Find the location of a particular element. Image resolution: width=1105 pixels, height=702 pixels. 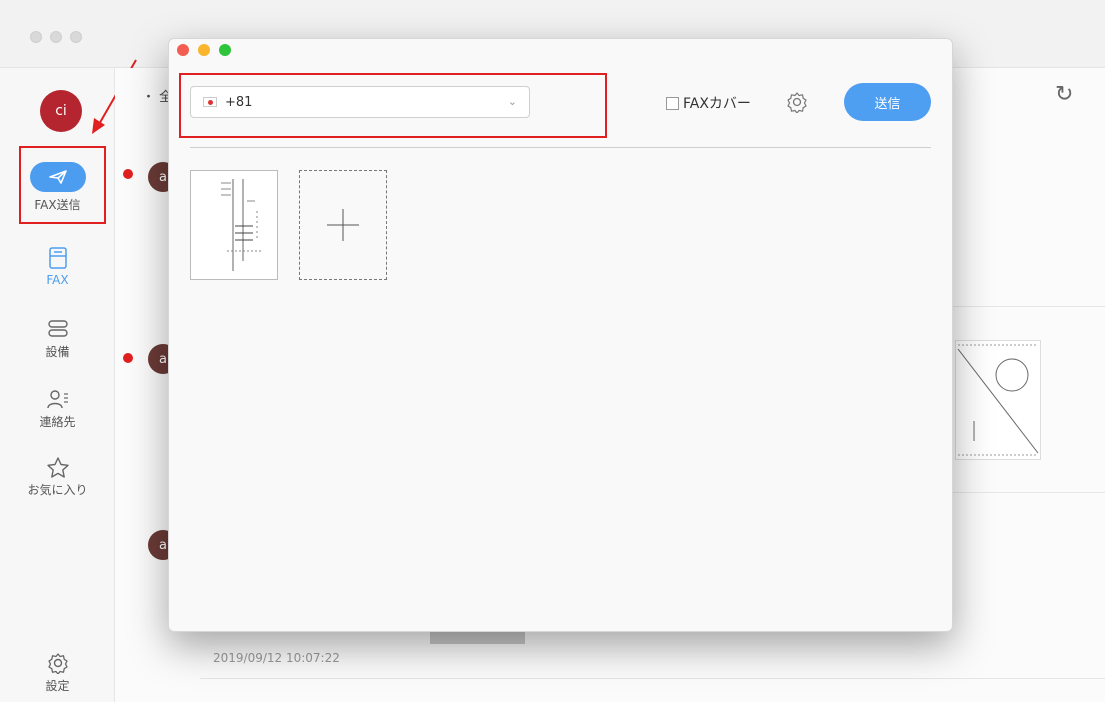

sidebar-item-contacts: 連絡先 is located at coordinates (57, 409).